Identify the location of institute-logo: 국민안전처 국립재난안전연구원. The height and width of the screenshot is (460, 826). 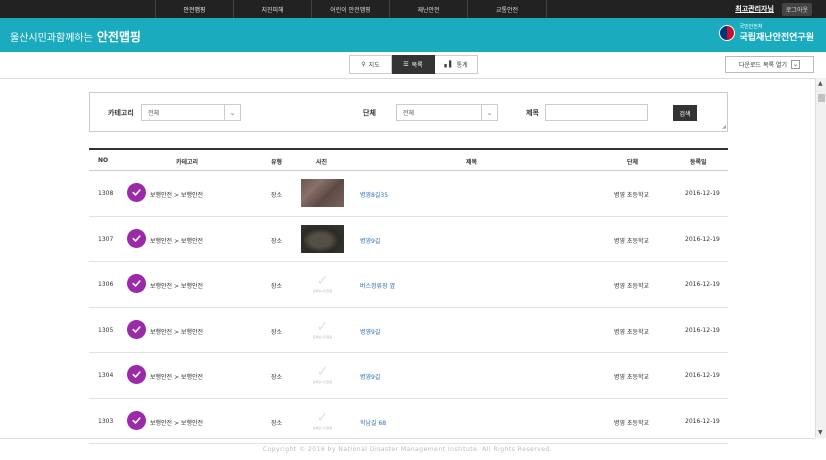
(766, 33).